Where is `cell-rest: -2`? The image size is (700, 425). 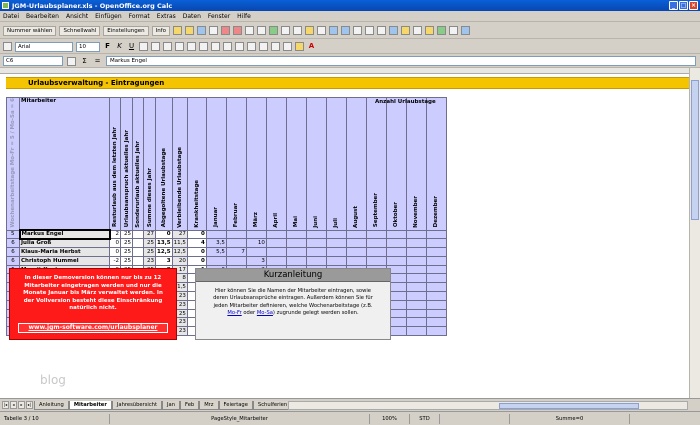 cell-rest: -2 is located at coordinates (115, 260).